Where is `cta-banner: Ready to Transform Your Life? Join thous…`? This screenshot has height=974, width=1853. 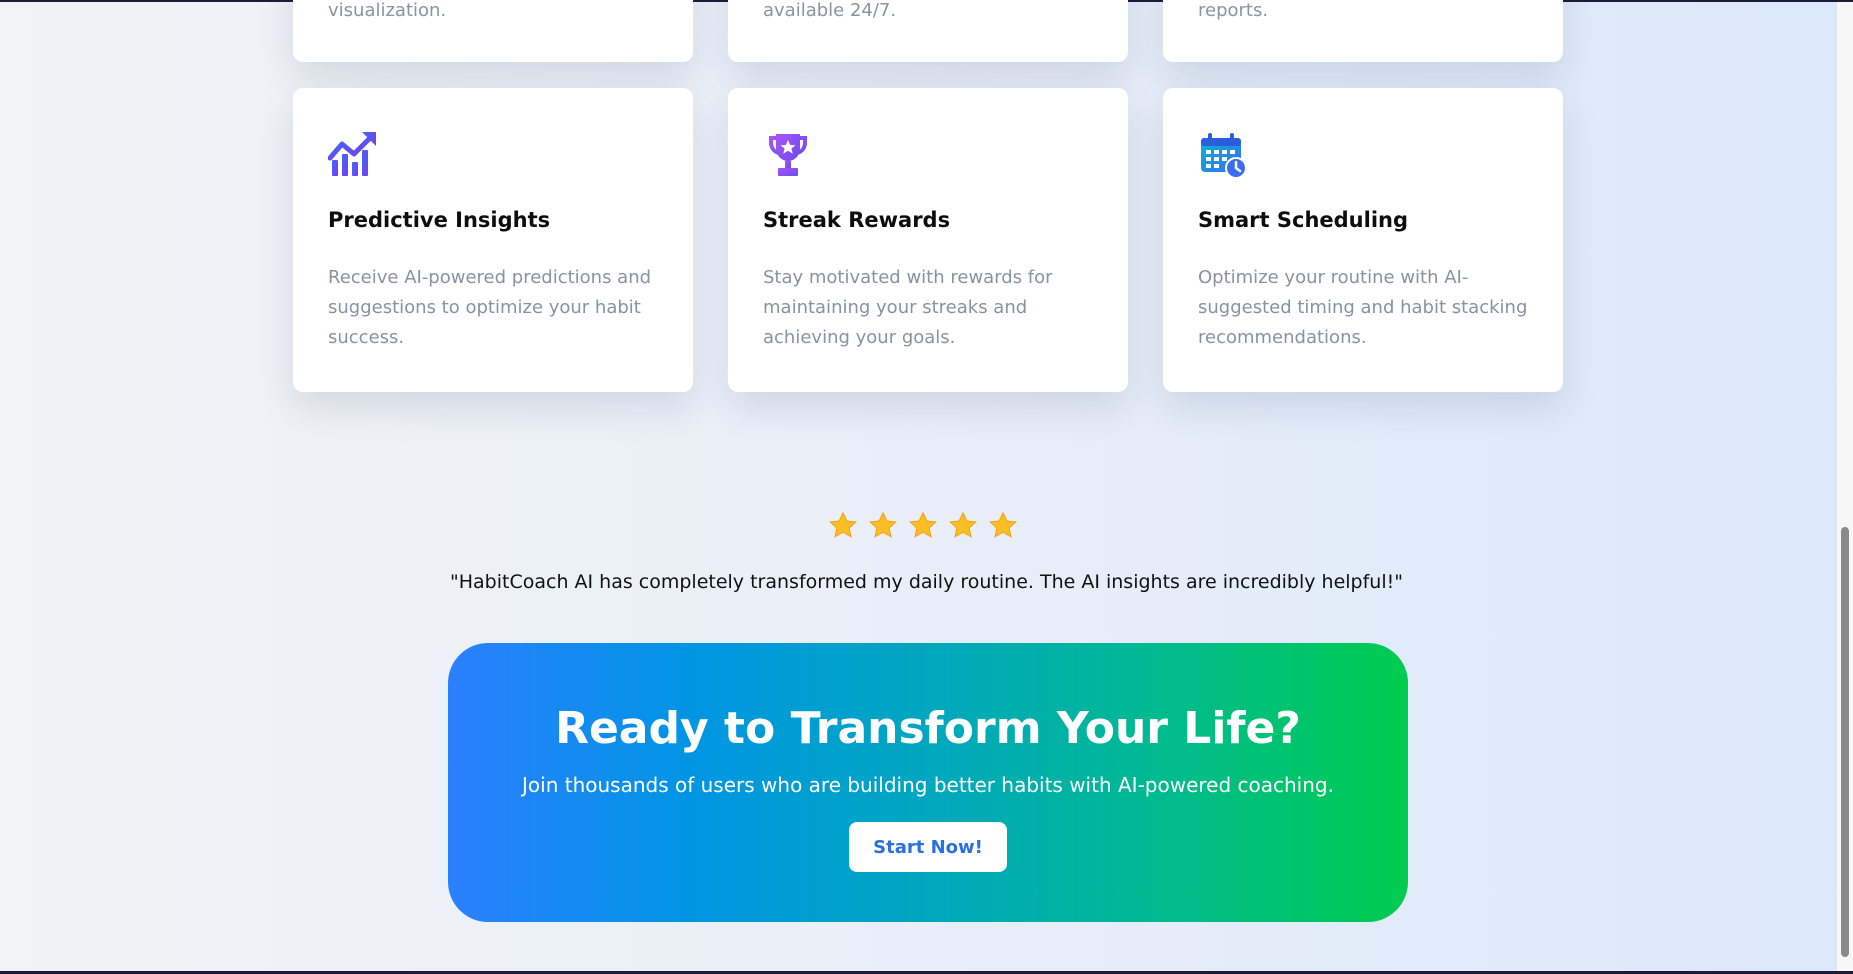
cta-banner: Ready to Transform Your Life? Join thous… is located at coordinates (928, 782).